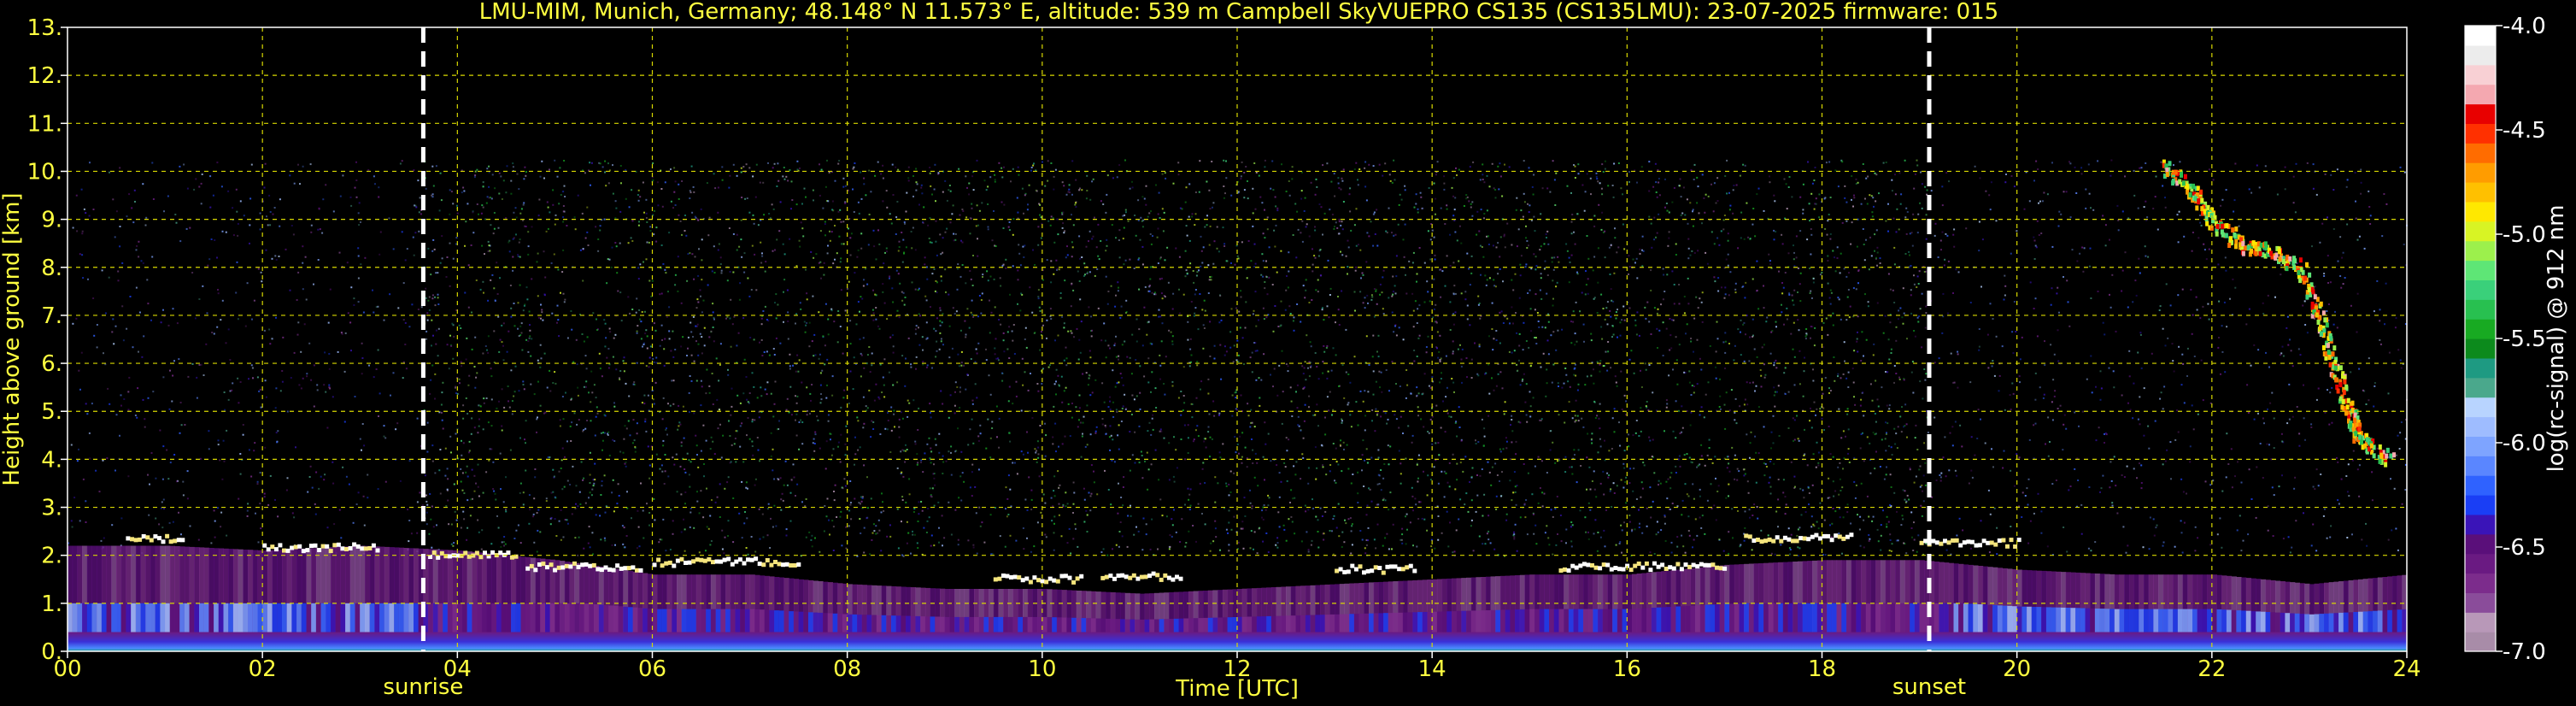 The width and height of the screenshot is (2576, 706). What do you see at coordinates (12, 338) in the screenshot?
I see `y-axis-label: Height above ground [km]` at bounding box center [12, 338].